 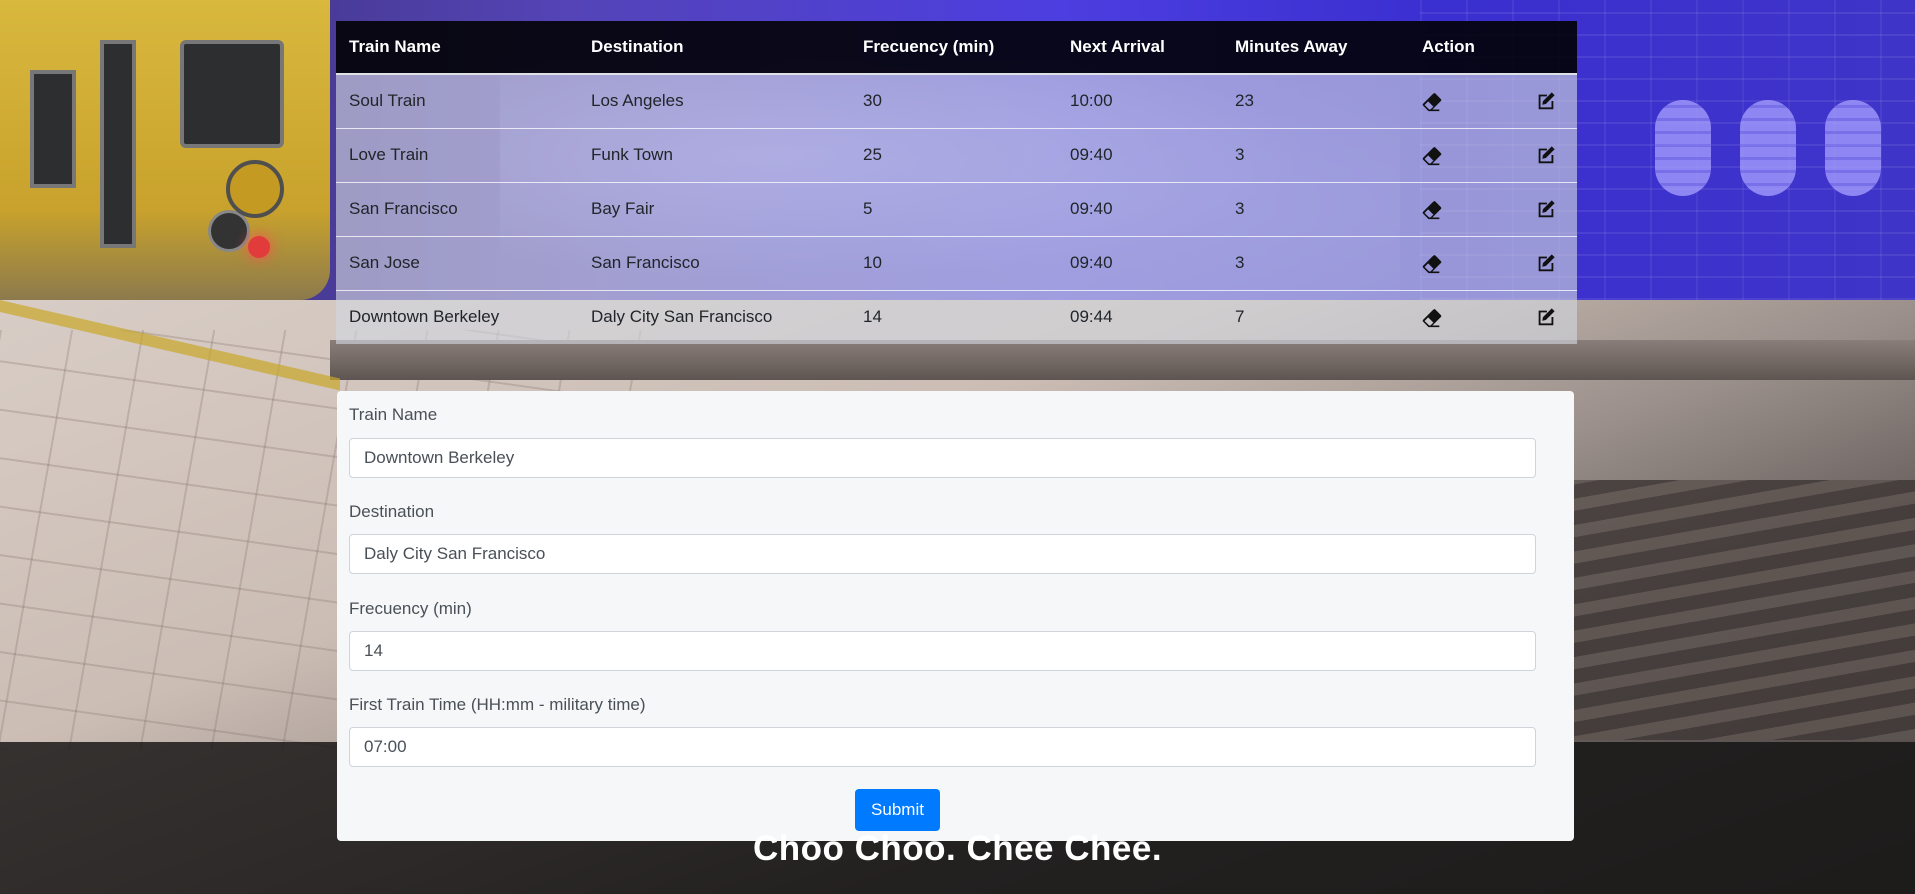 I want to click on cell-destination: Daly City San Francisco, so click(x=714, y=316).